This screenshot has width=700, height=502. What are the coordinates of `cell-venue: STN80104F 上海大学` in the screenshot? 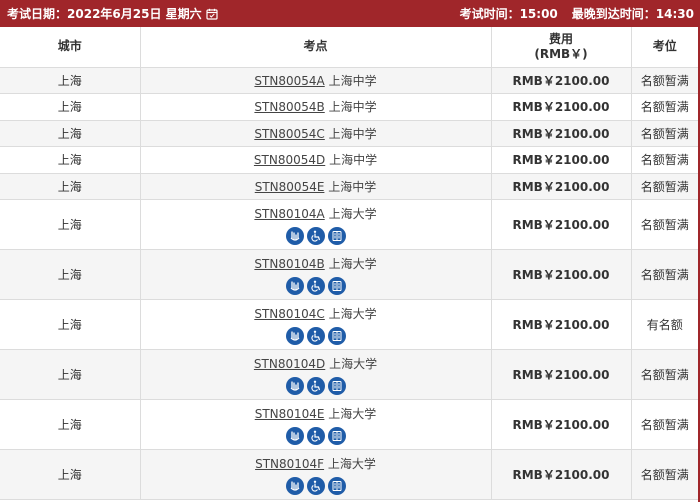 It's located at (316, 474).